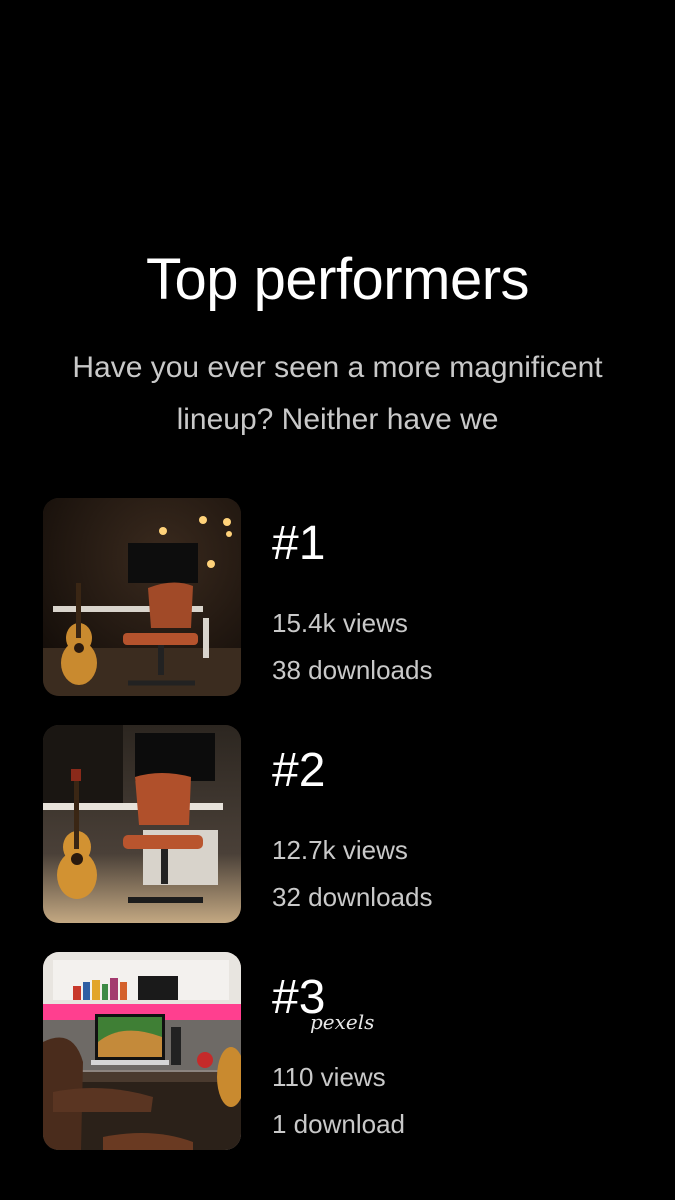 The width and height of the screenshot is (675, 1200). Describe the element at coordinates (299, 770) in the screenshot. I see `rank-label-2: #2` at that location.